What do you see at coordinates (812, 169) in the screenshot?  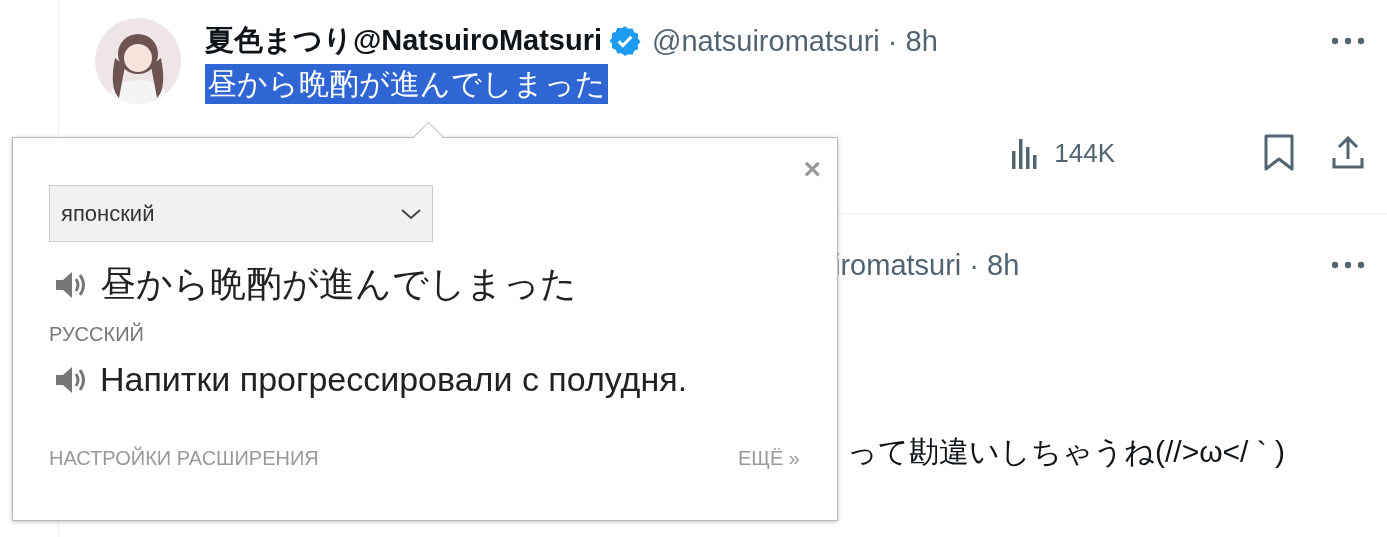 I see `close-button: ×` at bounding box center [812, 169].